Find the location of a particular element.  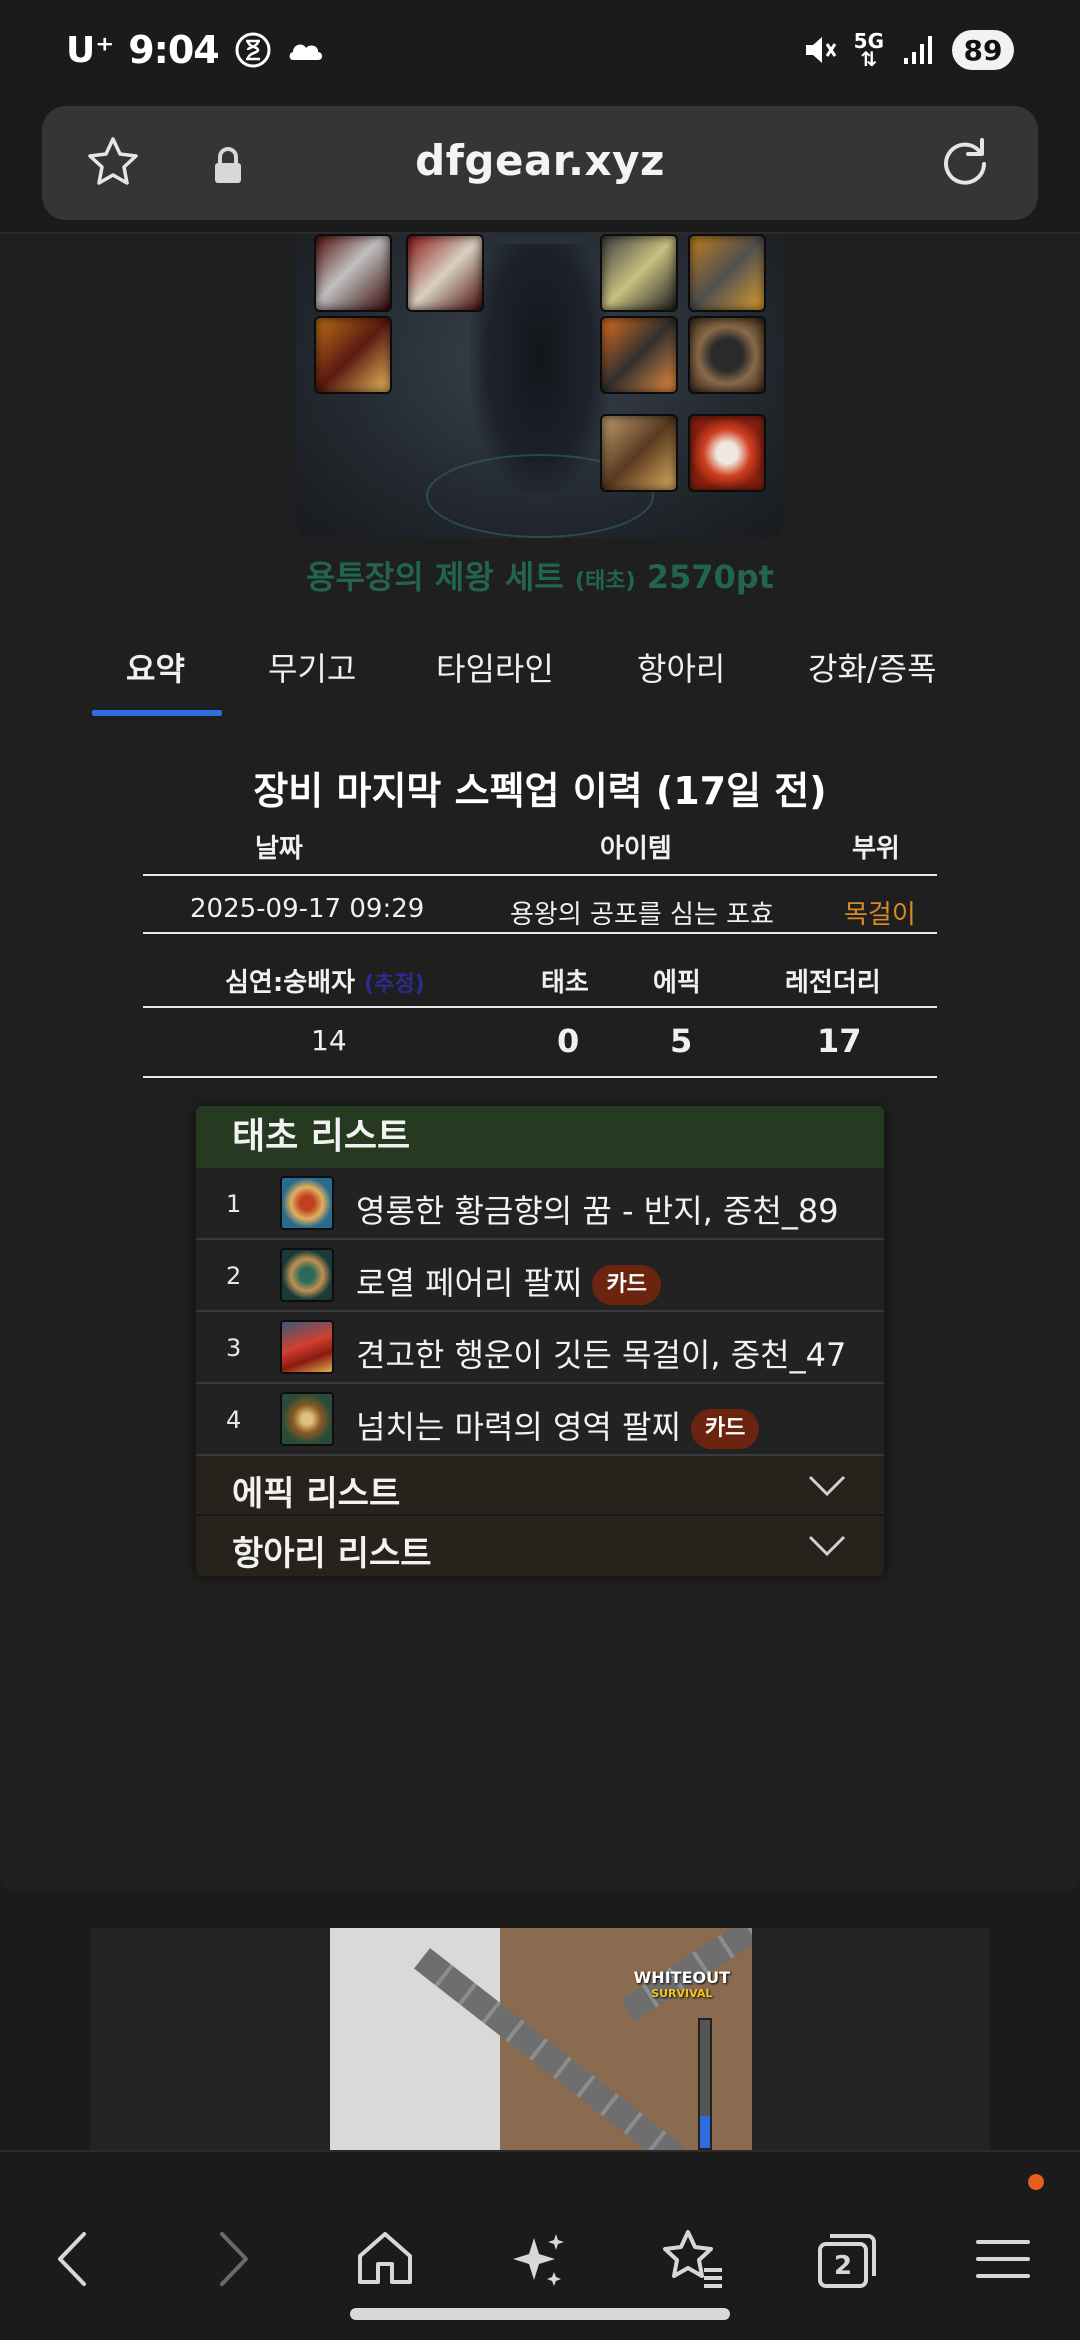

set-name-label: 용투장의 제왕 세트 (태초) 2570pt is located at coordinates (540, 575).